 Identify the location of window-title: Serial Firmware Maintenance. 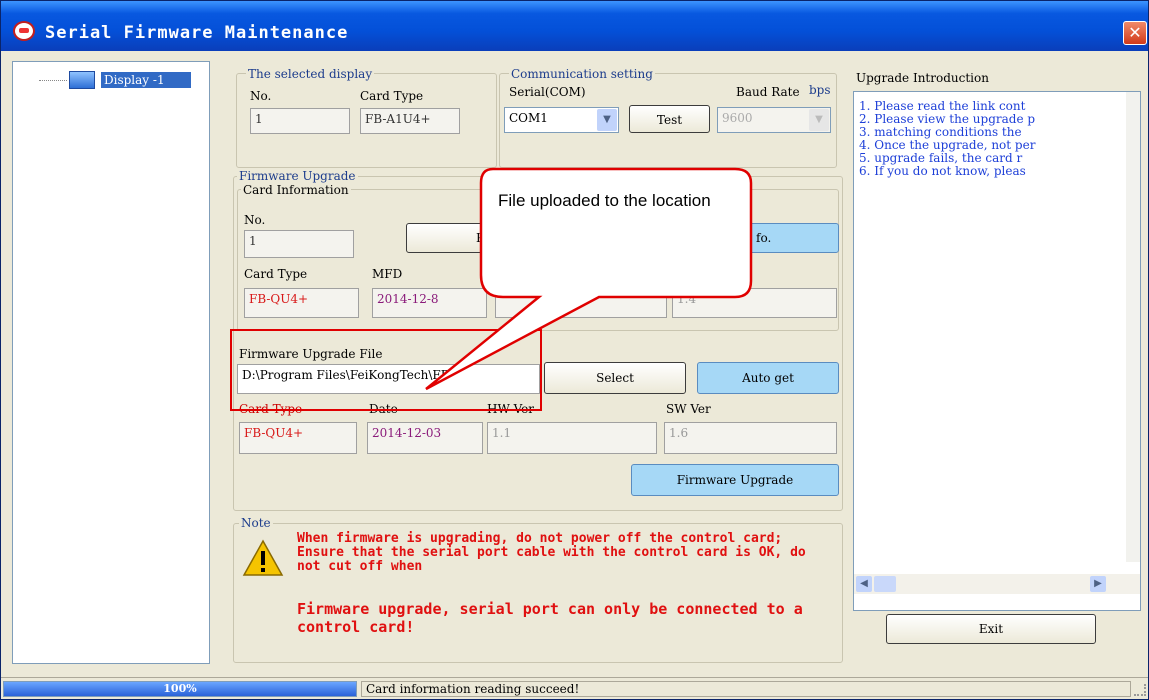
(197, 33).